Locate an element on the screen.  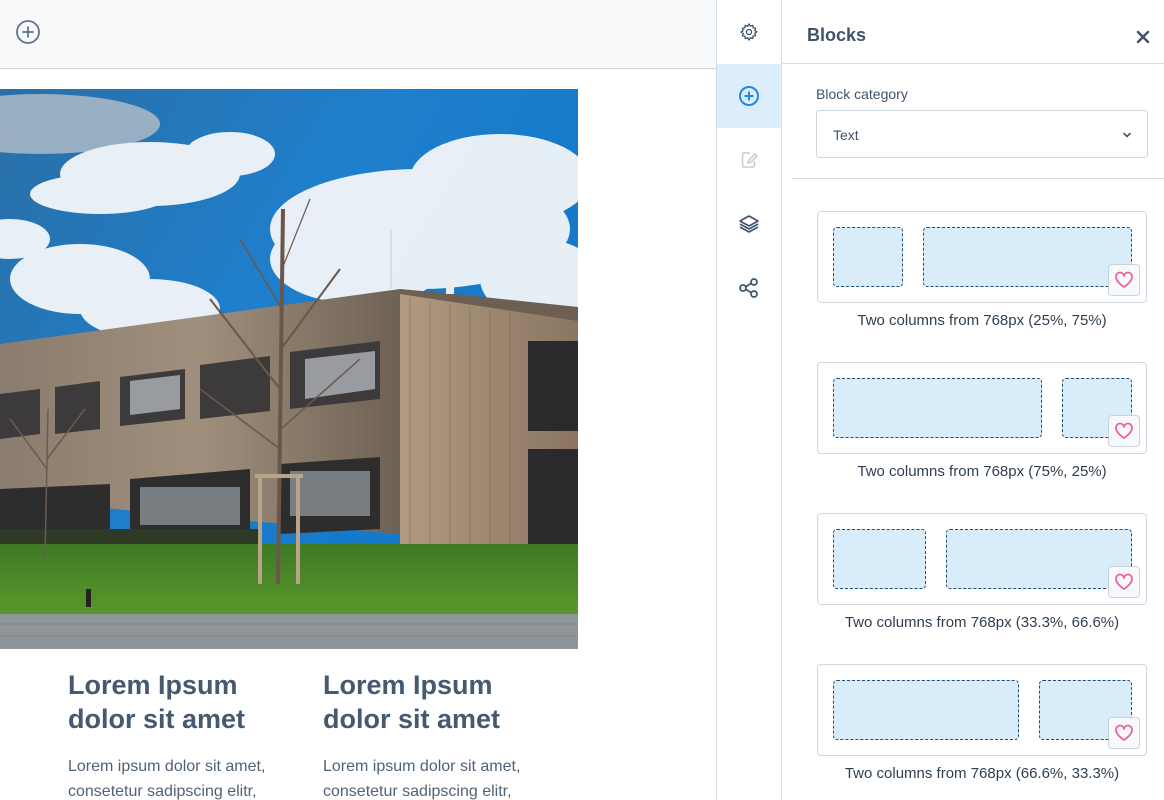
rail-settings-button is located at coordinates (749, 32).